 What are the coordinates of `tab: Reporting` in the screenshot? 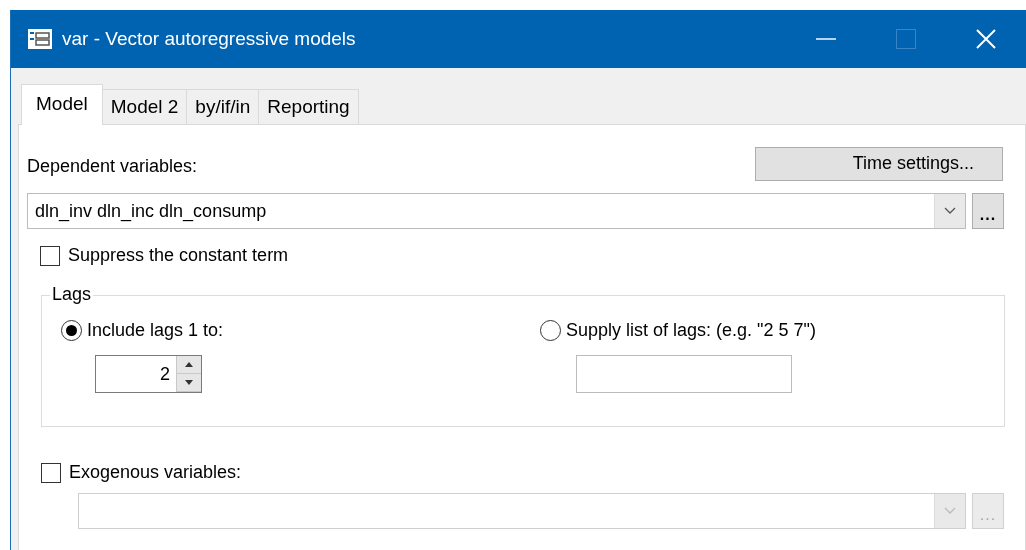 It's located at (308, 106).